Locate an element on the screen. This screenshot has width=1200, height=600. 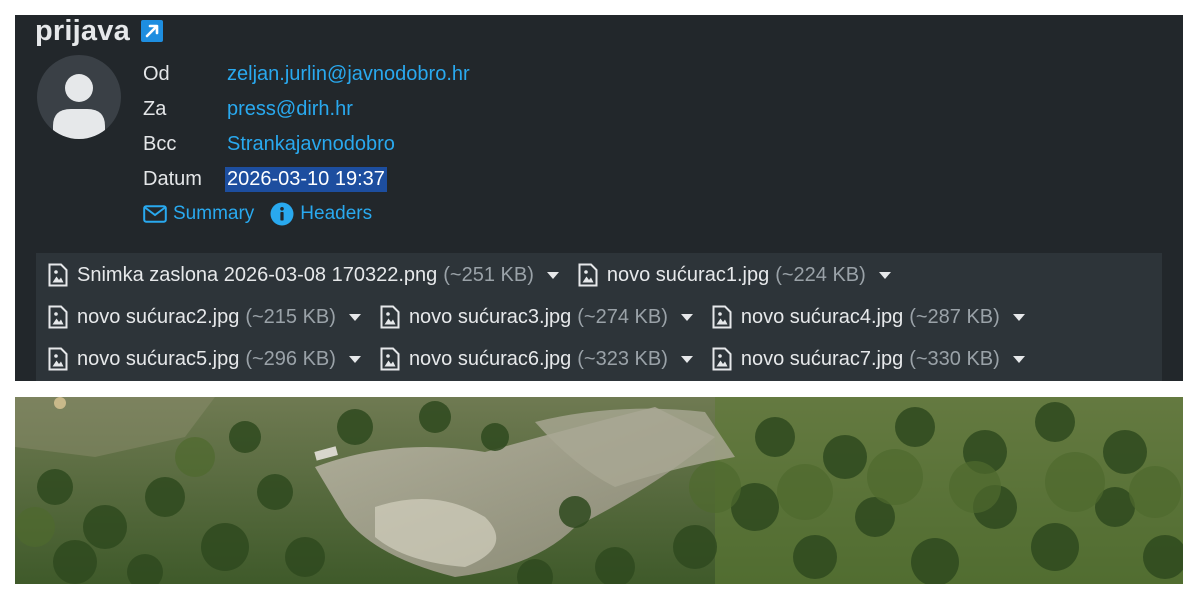
headers-link: Headers is located at coordinates (321, 214).